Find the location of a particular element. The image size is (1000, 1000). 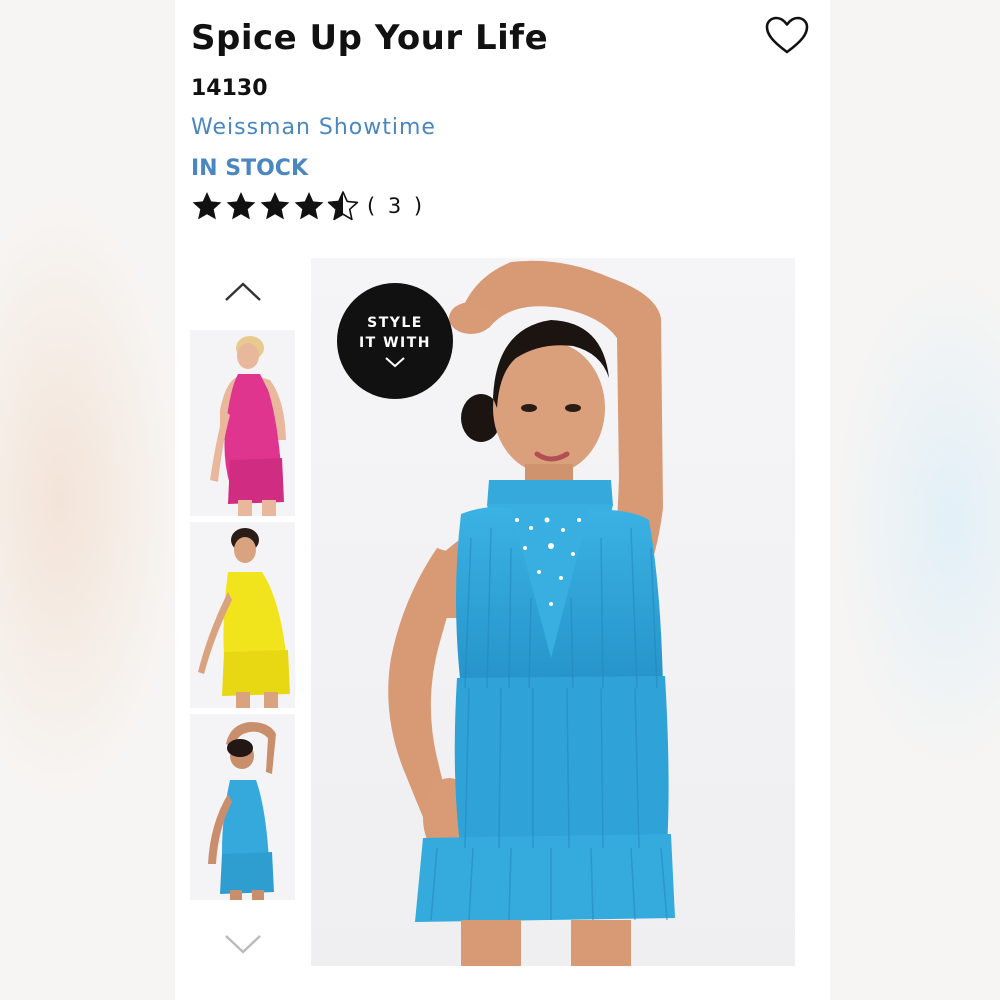

yellow-costume-thumbnail-icon is located at coordinates (242, 615).